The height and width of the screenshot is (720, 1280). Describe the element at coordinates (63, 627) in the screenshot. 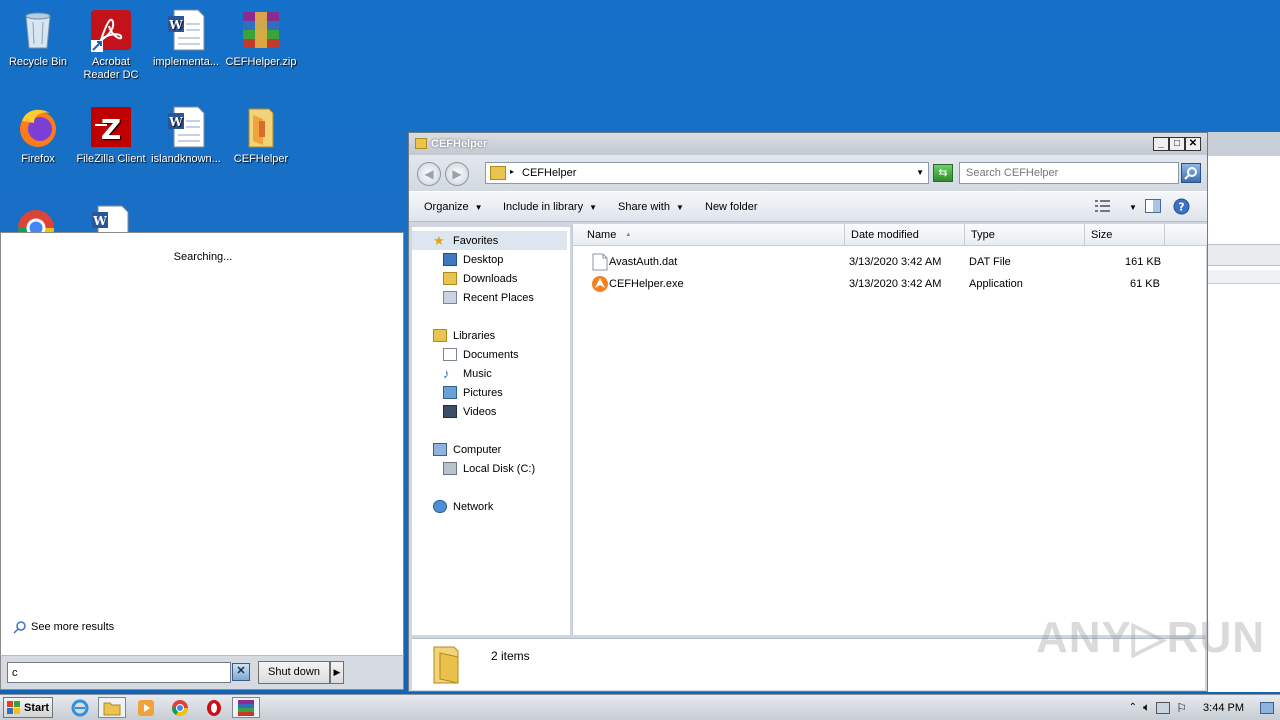

I see `see-more-results-link: See more results` at that location.